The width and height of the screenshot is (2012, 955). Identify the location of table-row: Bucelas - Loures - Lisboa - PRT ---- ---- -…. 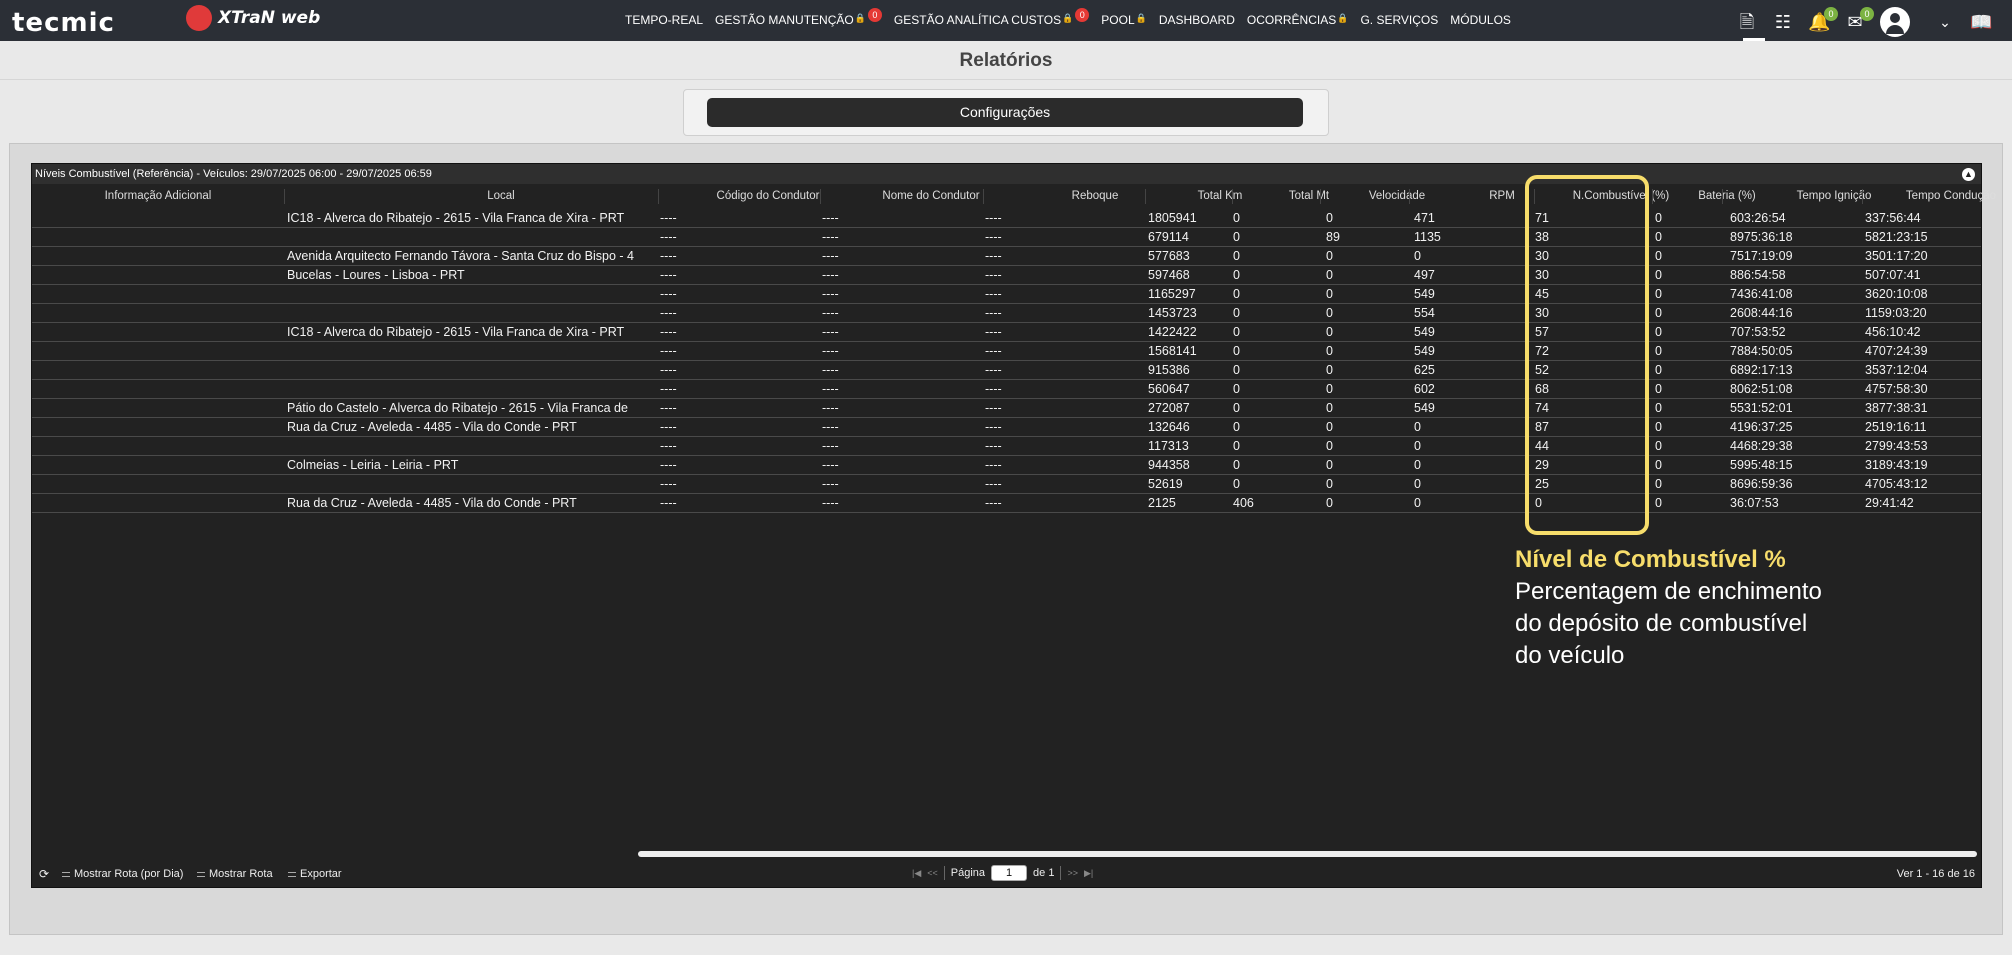
(1006, 275).